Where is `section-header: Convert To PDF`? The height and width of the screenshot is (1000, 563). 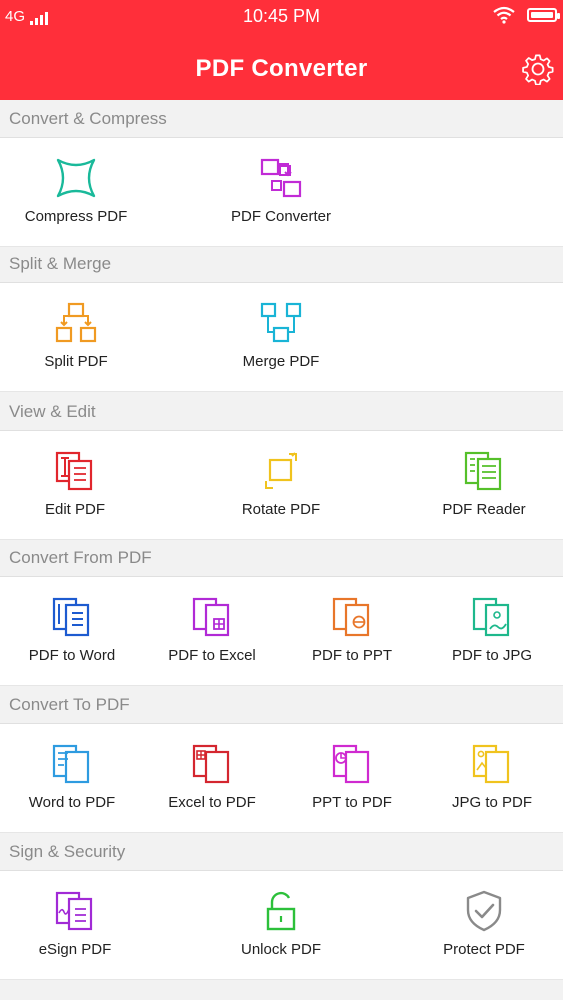
section-header: Convert To PDF is located at coordinates (281, 705).